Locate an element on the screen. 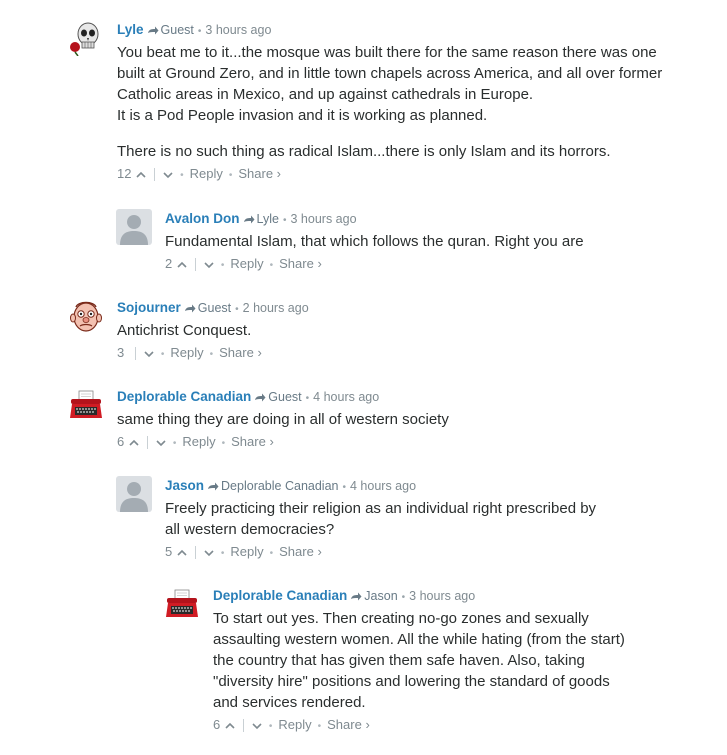 This screenshot has width=727, height=755. author-name: Jason is located at coordinates (184, 485).